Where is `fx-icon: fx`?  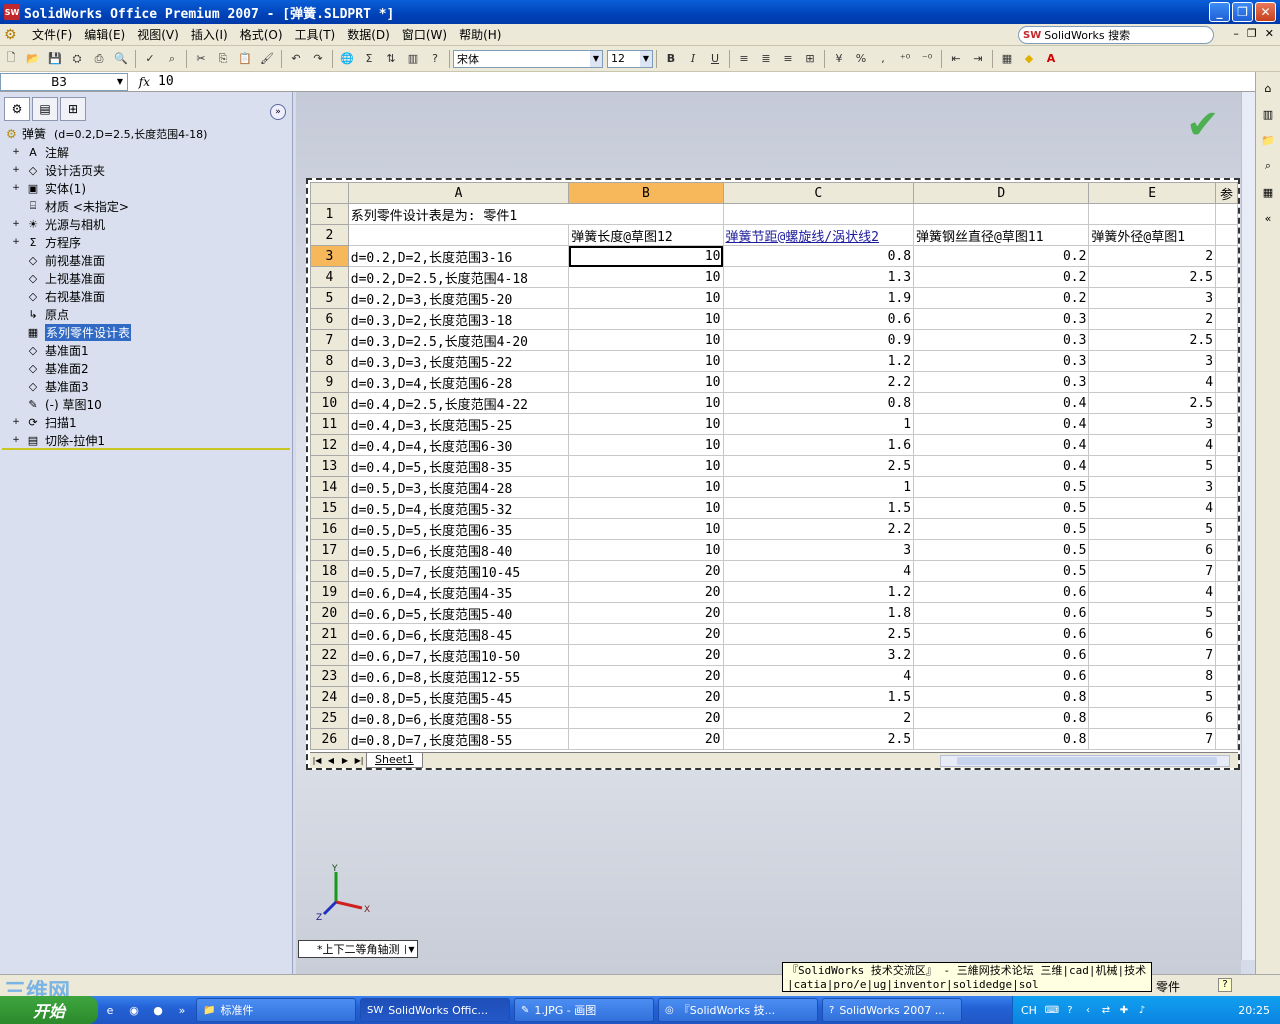 fx-icon: fx is located at coordinates (143, 82).